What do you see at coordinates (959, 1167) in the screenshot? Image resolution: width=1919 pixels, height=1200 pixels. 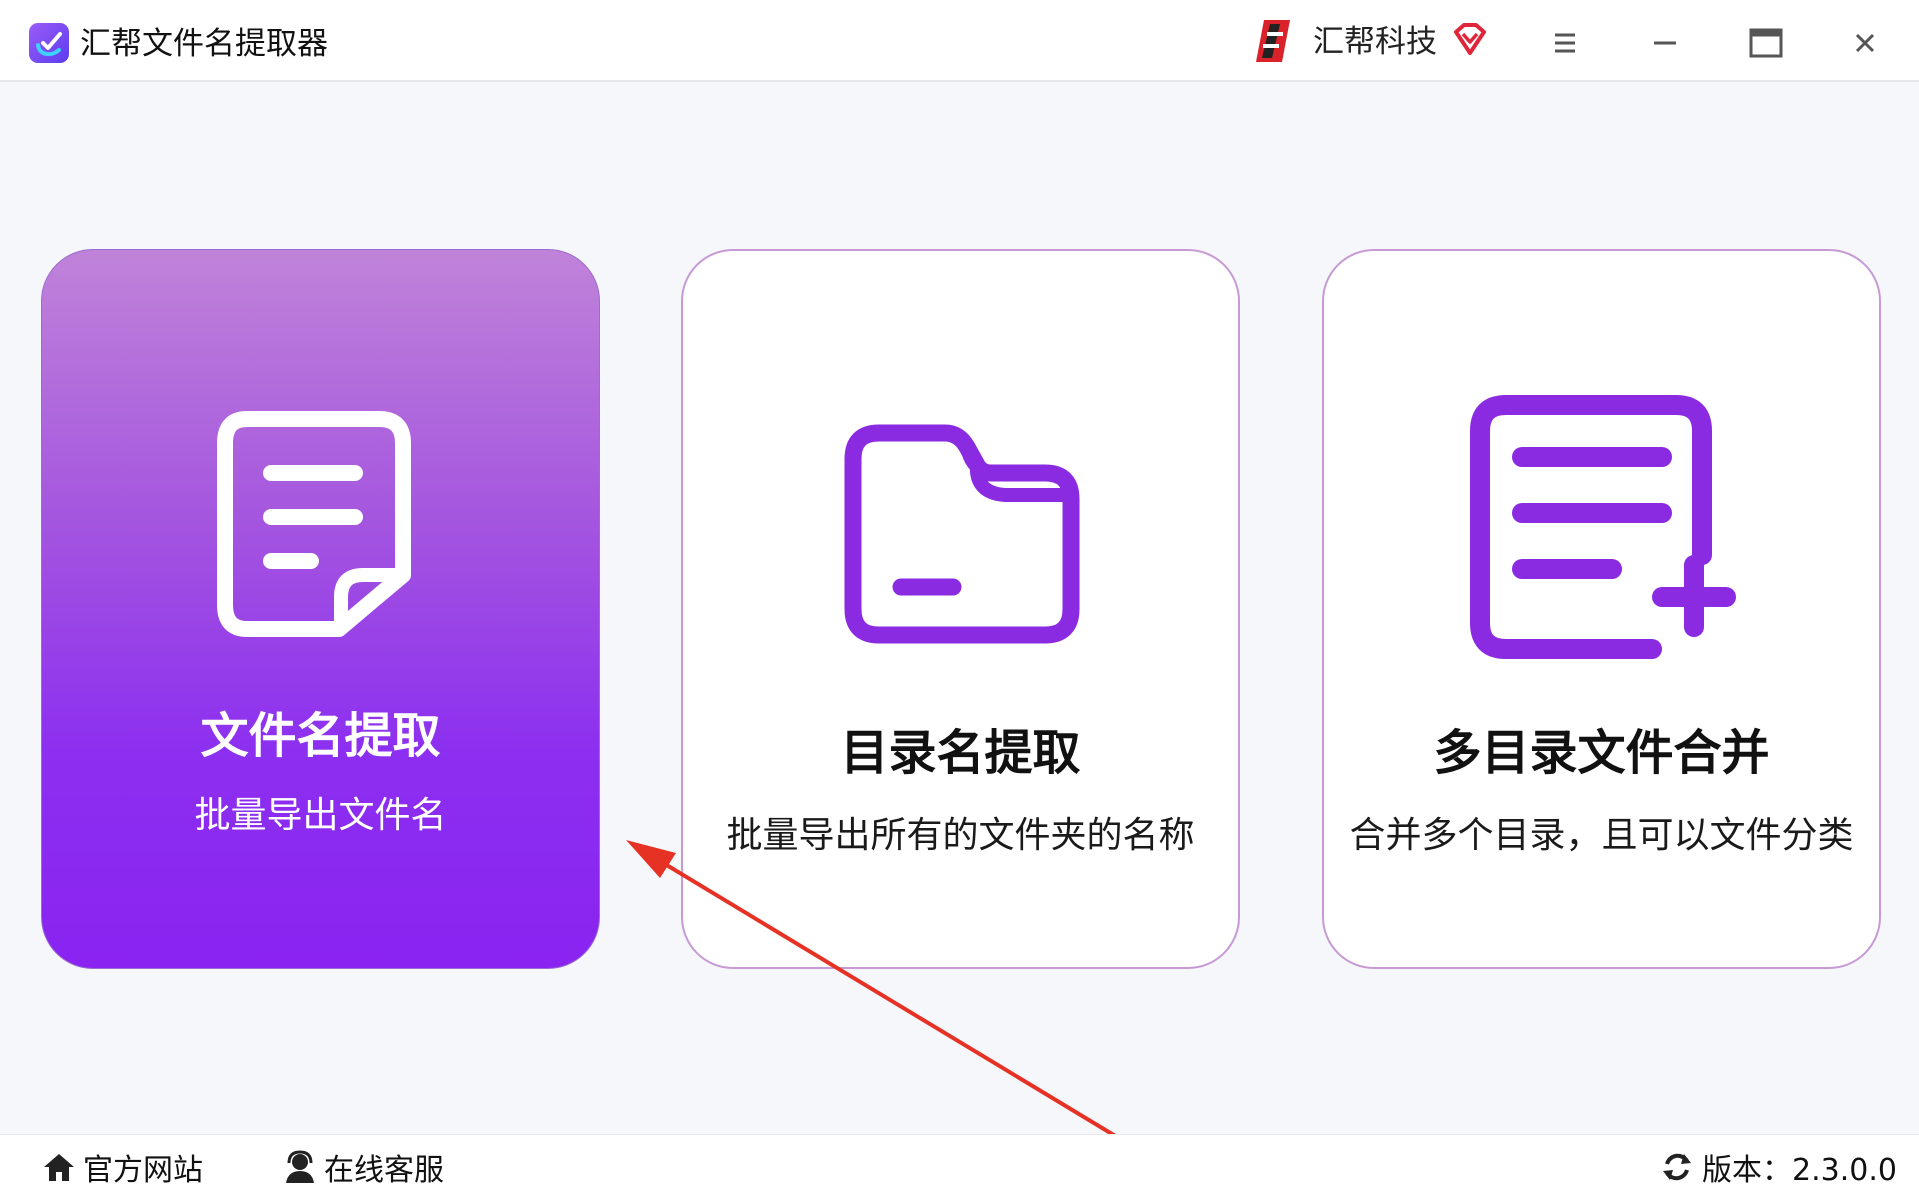 I see `status-bar: 官方网站 在线客服 版本：2.3.0.0` at bounding box center [959, 1167].